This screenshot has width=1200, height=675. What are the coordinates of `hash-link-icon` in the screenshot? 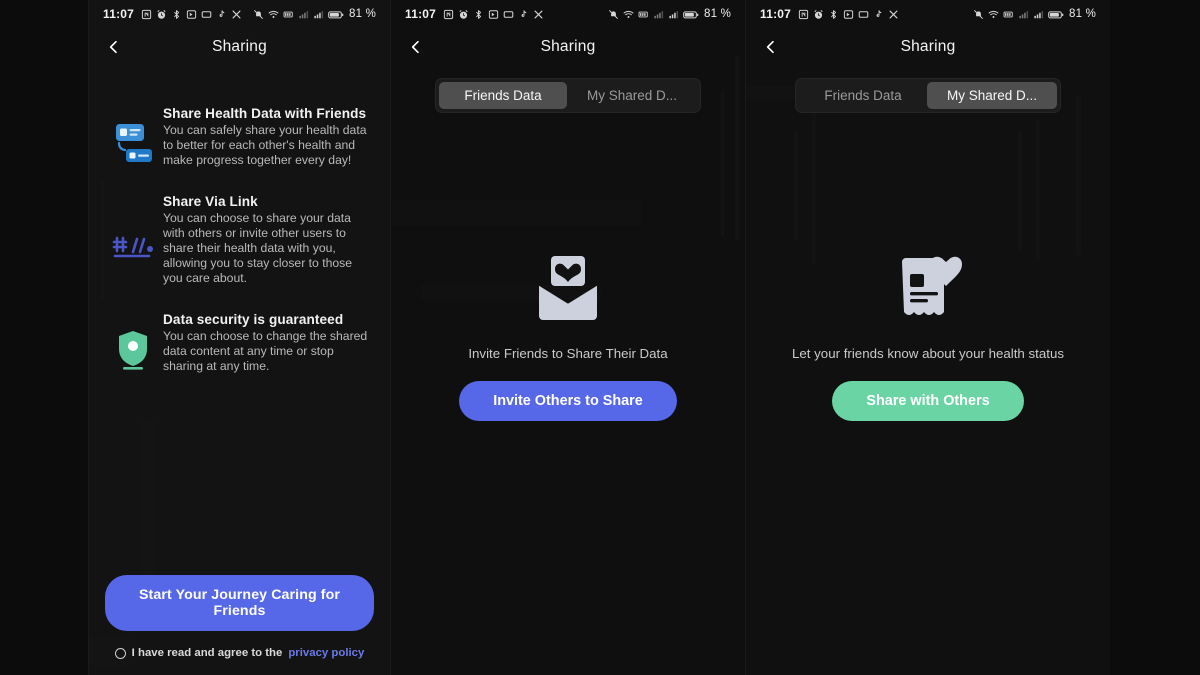 It's located at (133, 240).